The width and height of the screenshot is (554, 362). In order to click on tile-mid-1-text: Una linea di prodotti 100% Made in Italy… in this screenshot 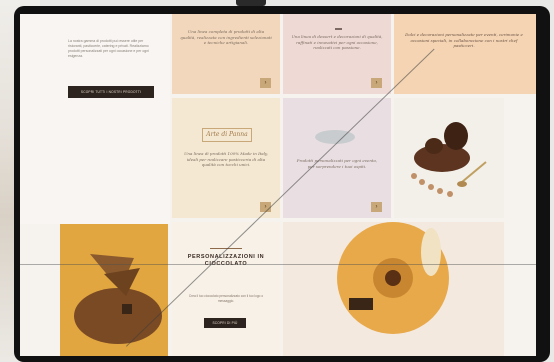, I will do `click(226, 159)`.